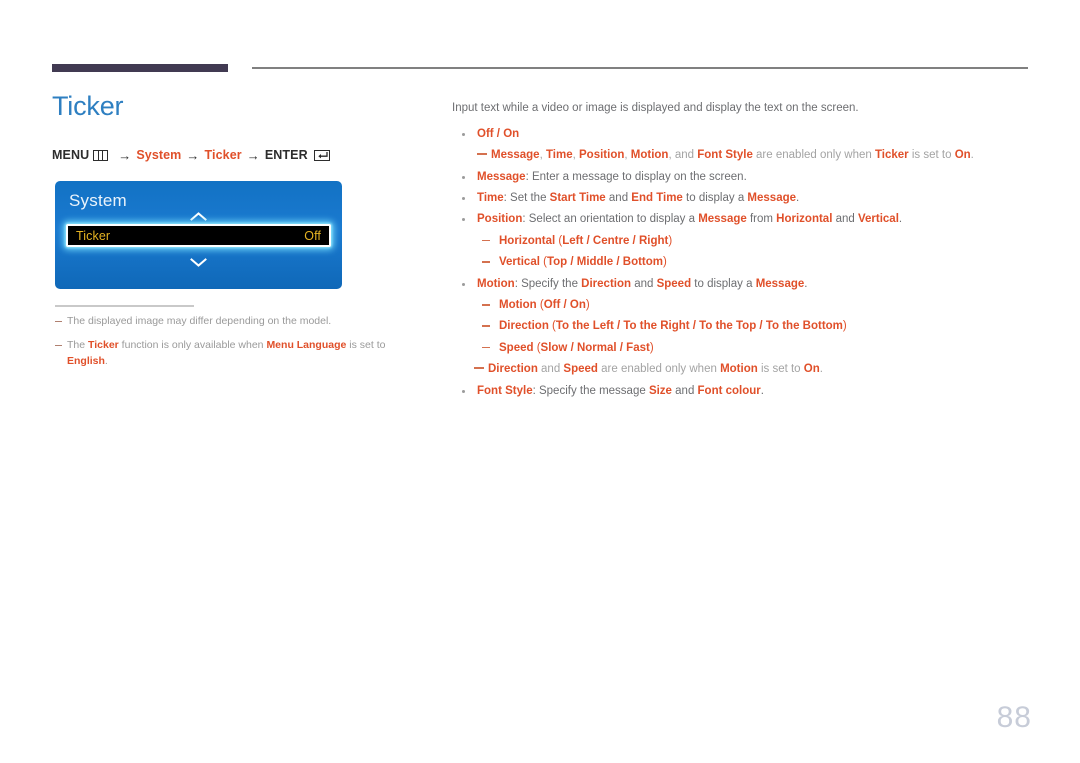  Describe the element at coordinates (86, 360) in the screenshot. I see `text-run: English` at that location.